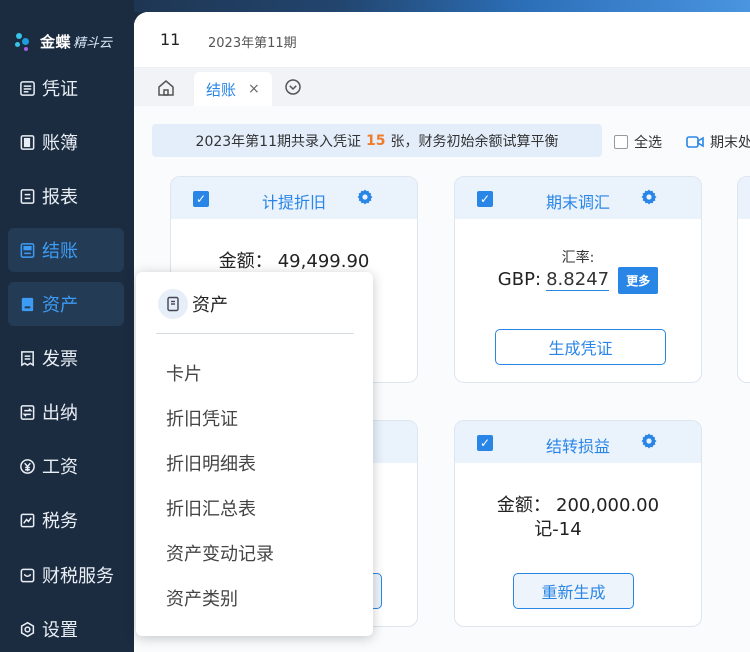 The image size is (750, 652). Describe the element at coordinates (580, 347) in the screenshot. I see `generate-voucher-button: 生成凭证` at that location.